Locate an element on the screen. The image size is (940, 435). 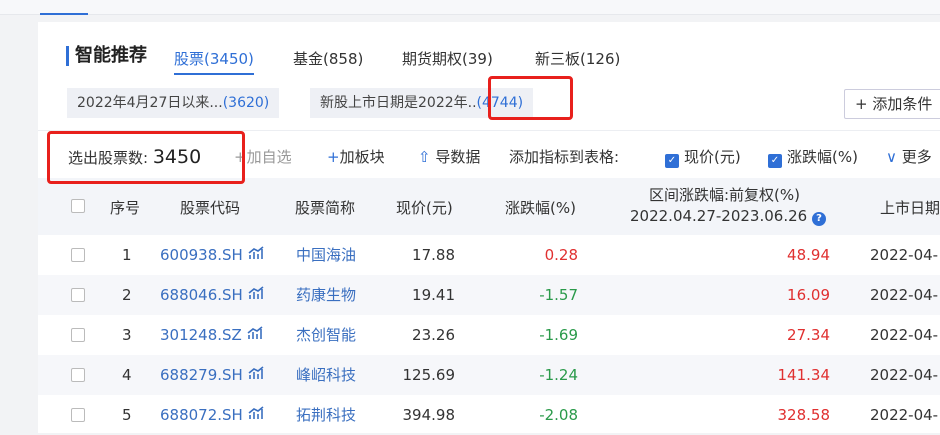
active-tab-indicator is located at coordinates (64, 14).